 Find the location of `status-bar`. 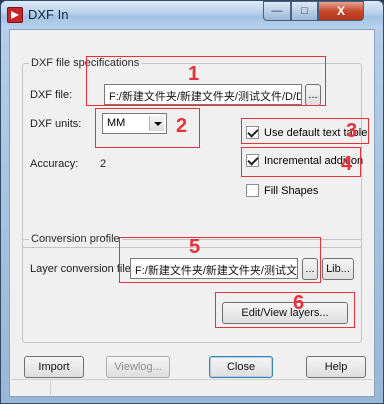

status-bar is located at coordinates (192, 387).